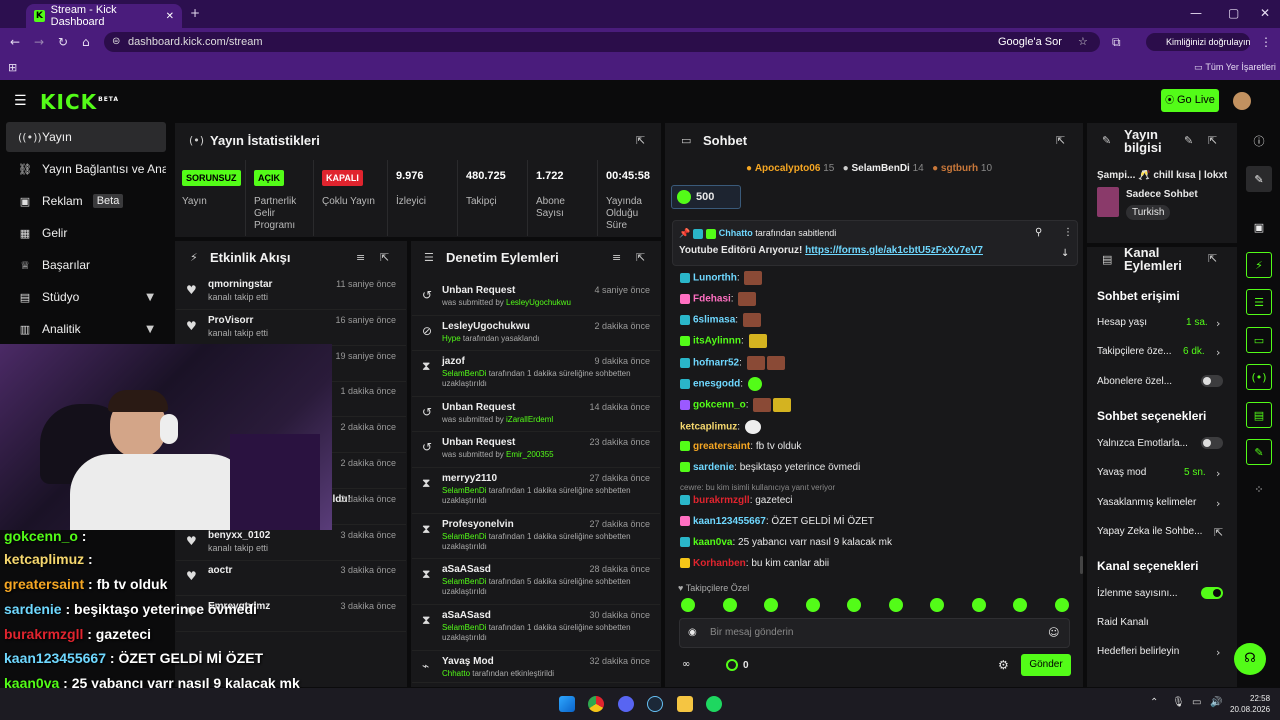 This screenshot has width=1280, height=720. Describe the element at coordinates (1065, 253) in the screenshot. I see `expand-down-icon: ↓` at that location.